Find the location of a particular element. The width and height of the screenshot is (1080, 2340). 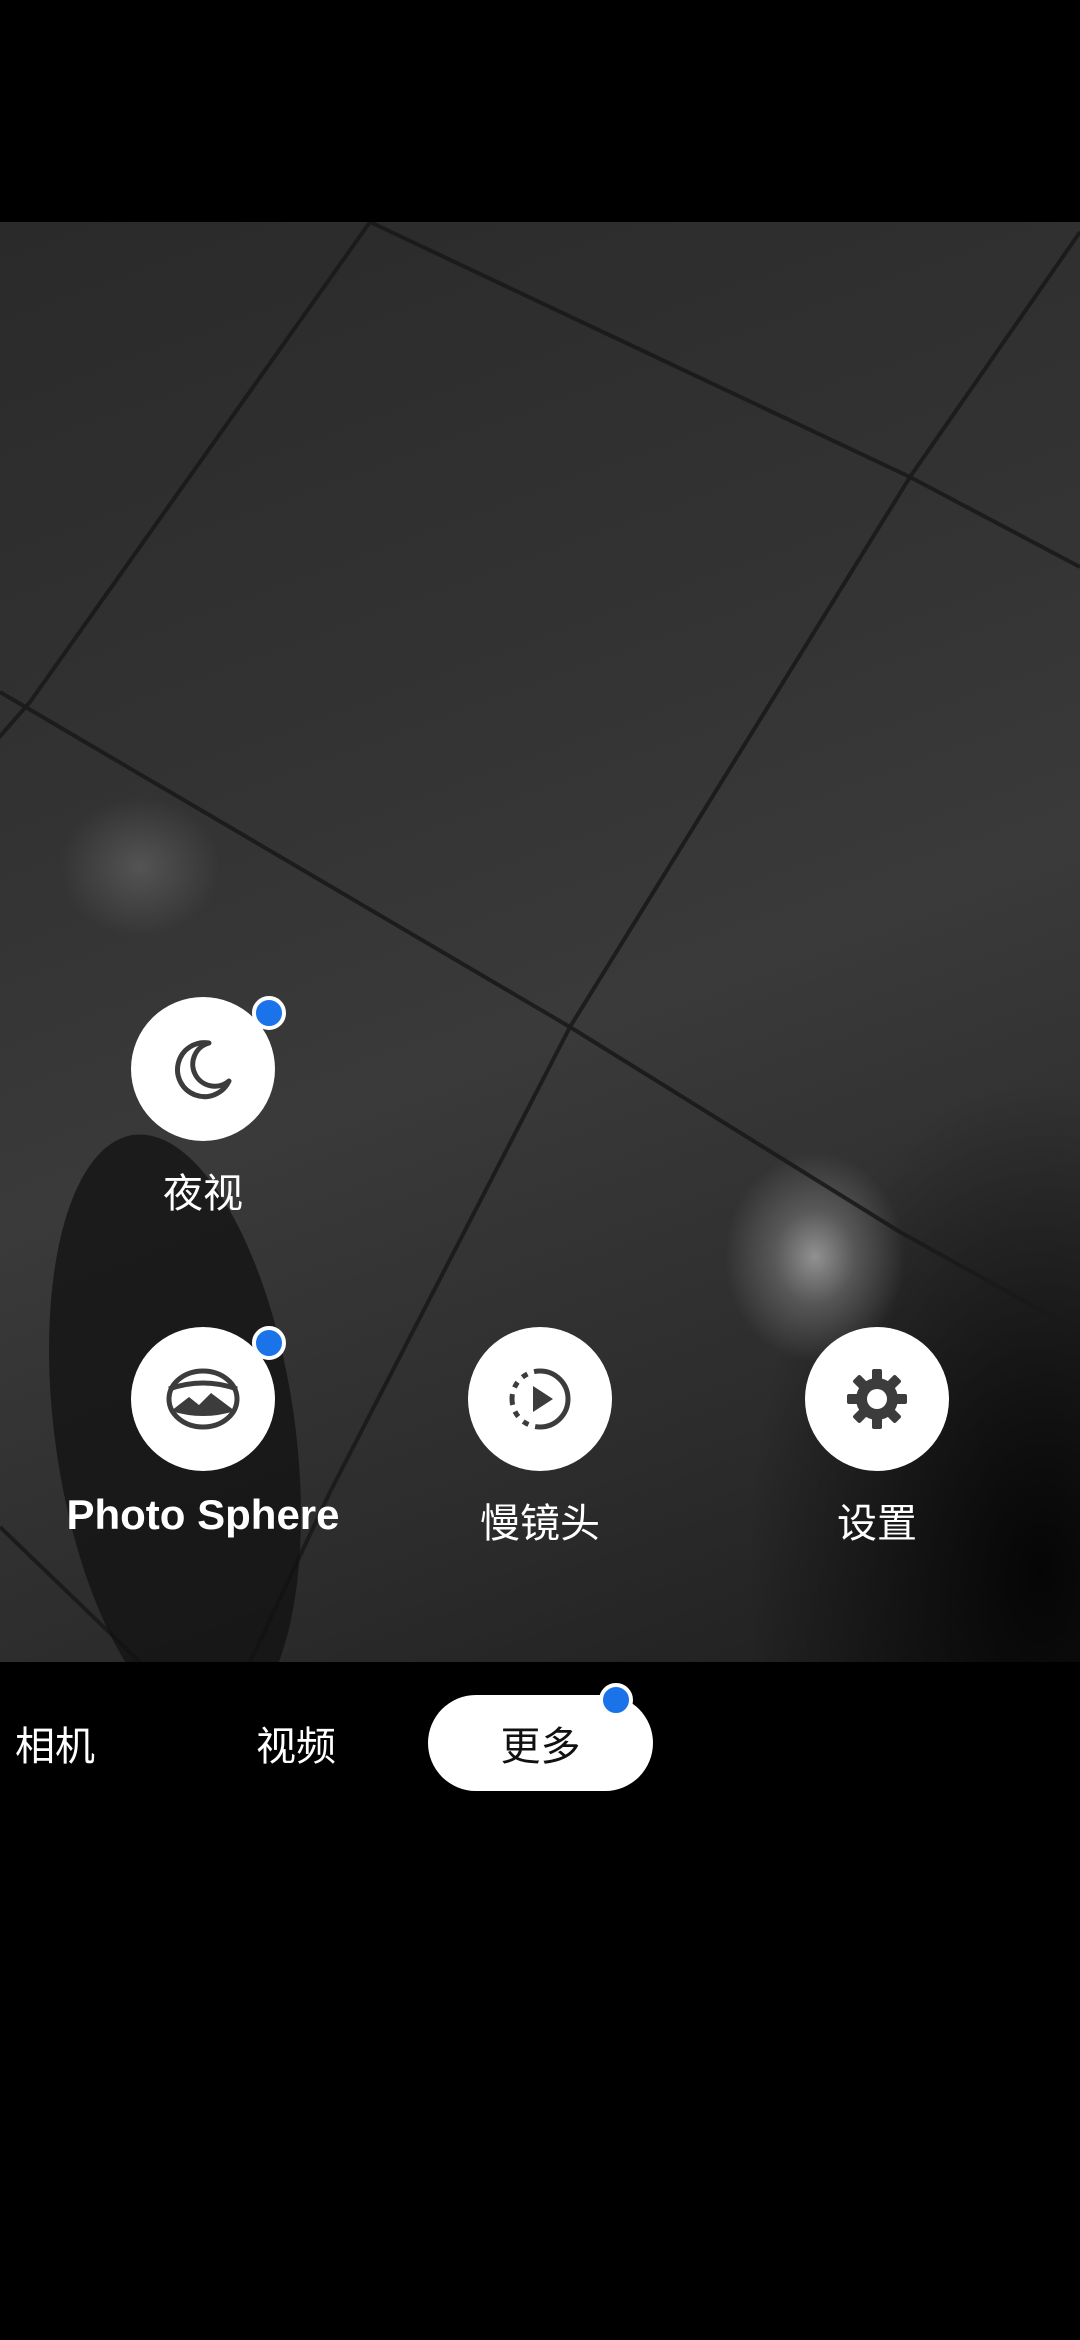

settings-button is located at coordinates (877, 1399).